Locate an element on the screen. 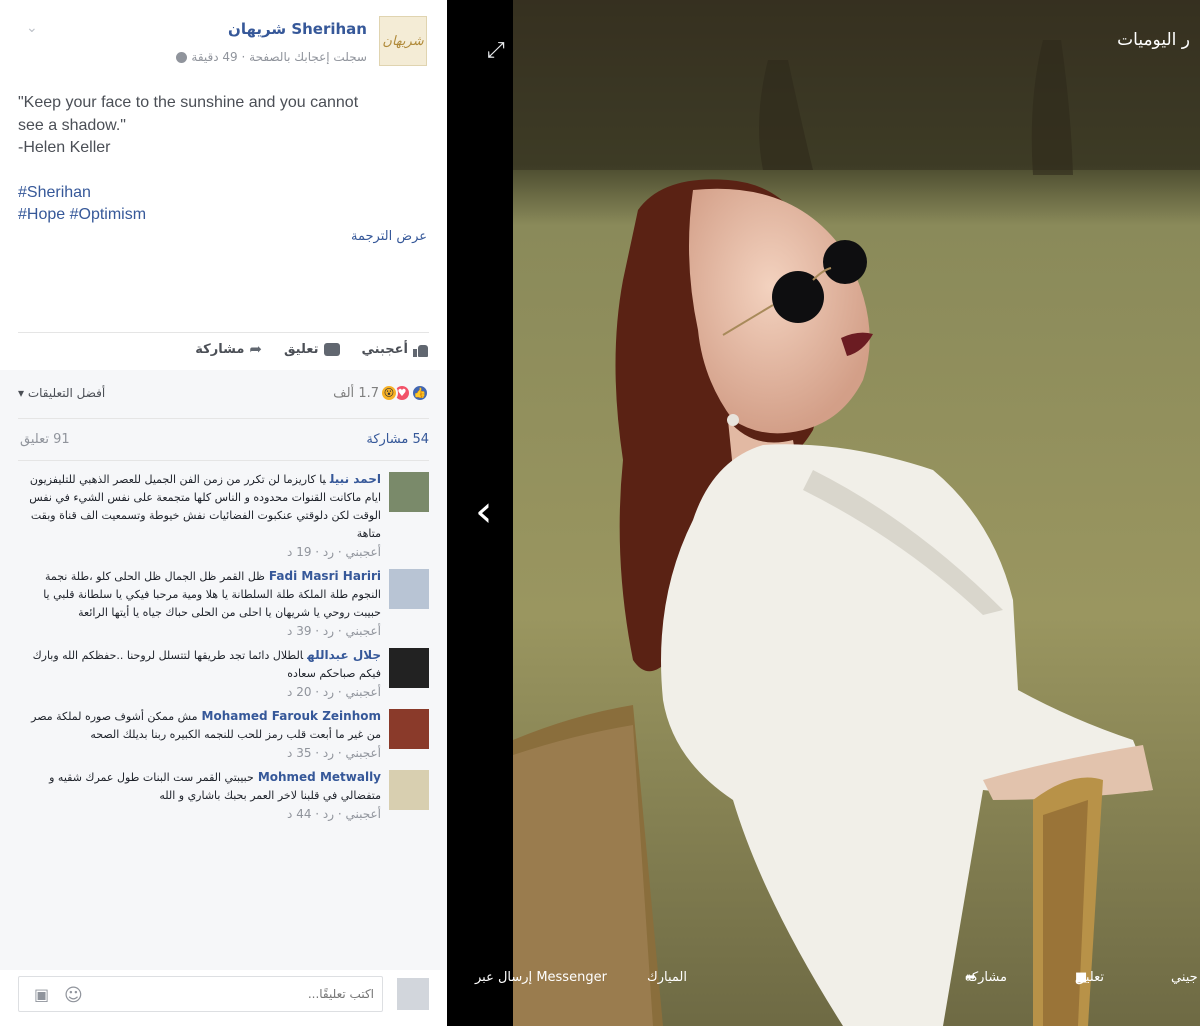 This screenshot has width=1200, height=1026. thumbs-up-icon is located at coordinates (421, 349).